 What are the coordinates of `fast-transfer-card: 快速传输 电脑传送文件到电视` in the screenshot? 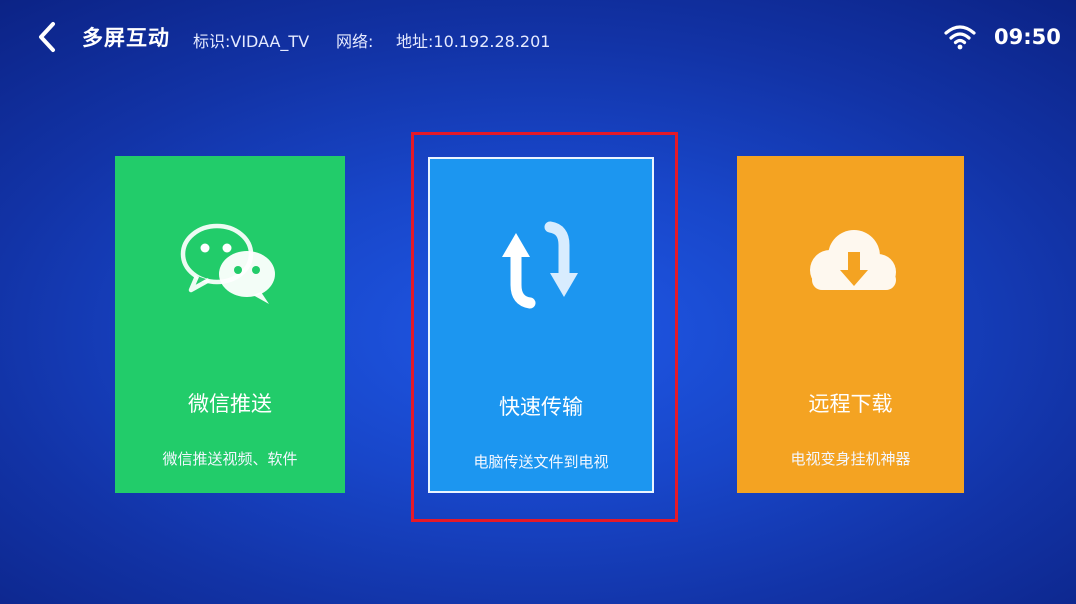 It's located at (541, 325).